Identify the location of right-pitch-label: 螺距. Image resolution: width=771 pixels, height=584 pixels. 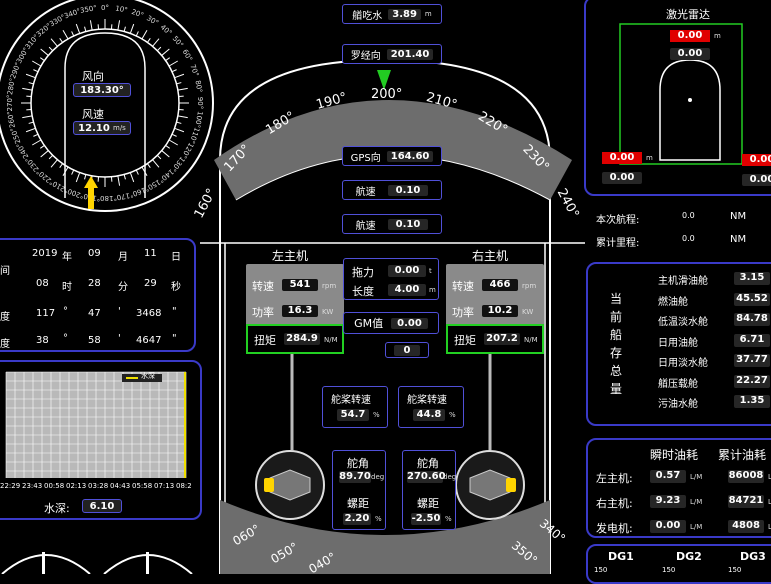
(428, 503).